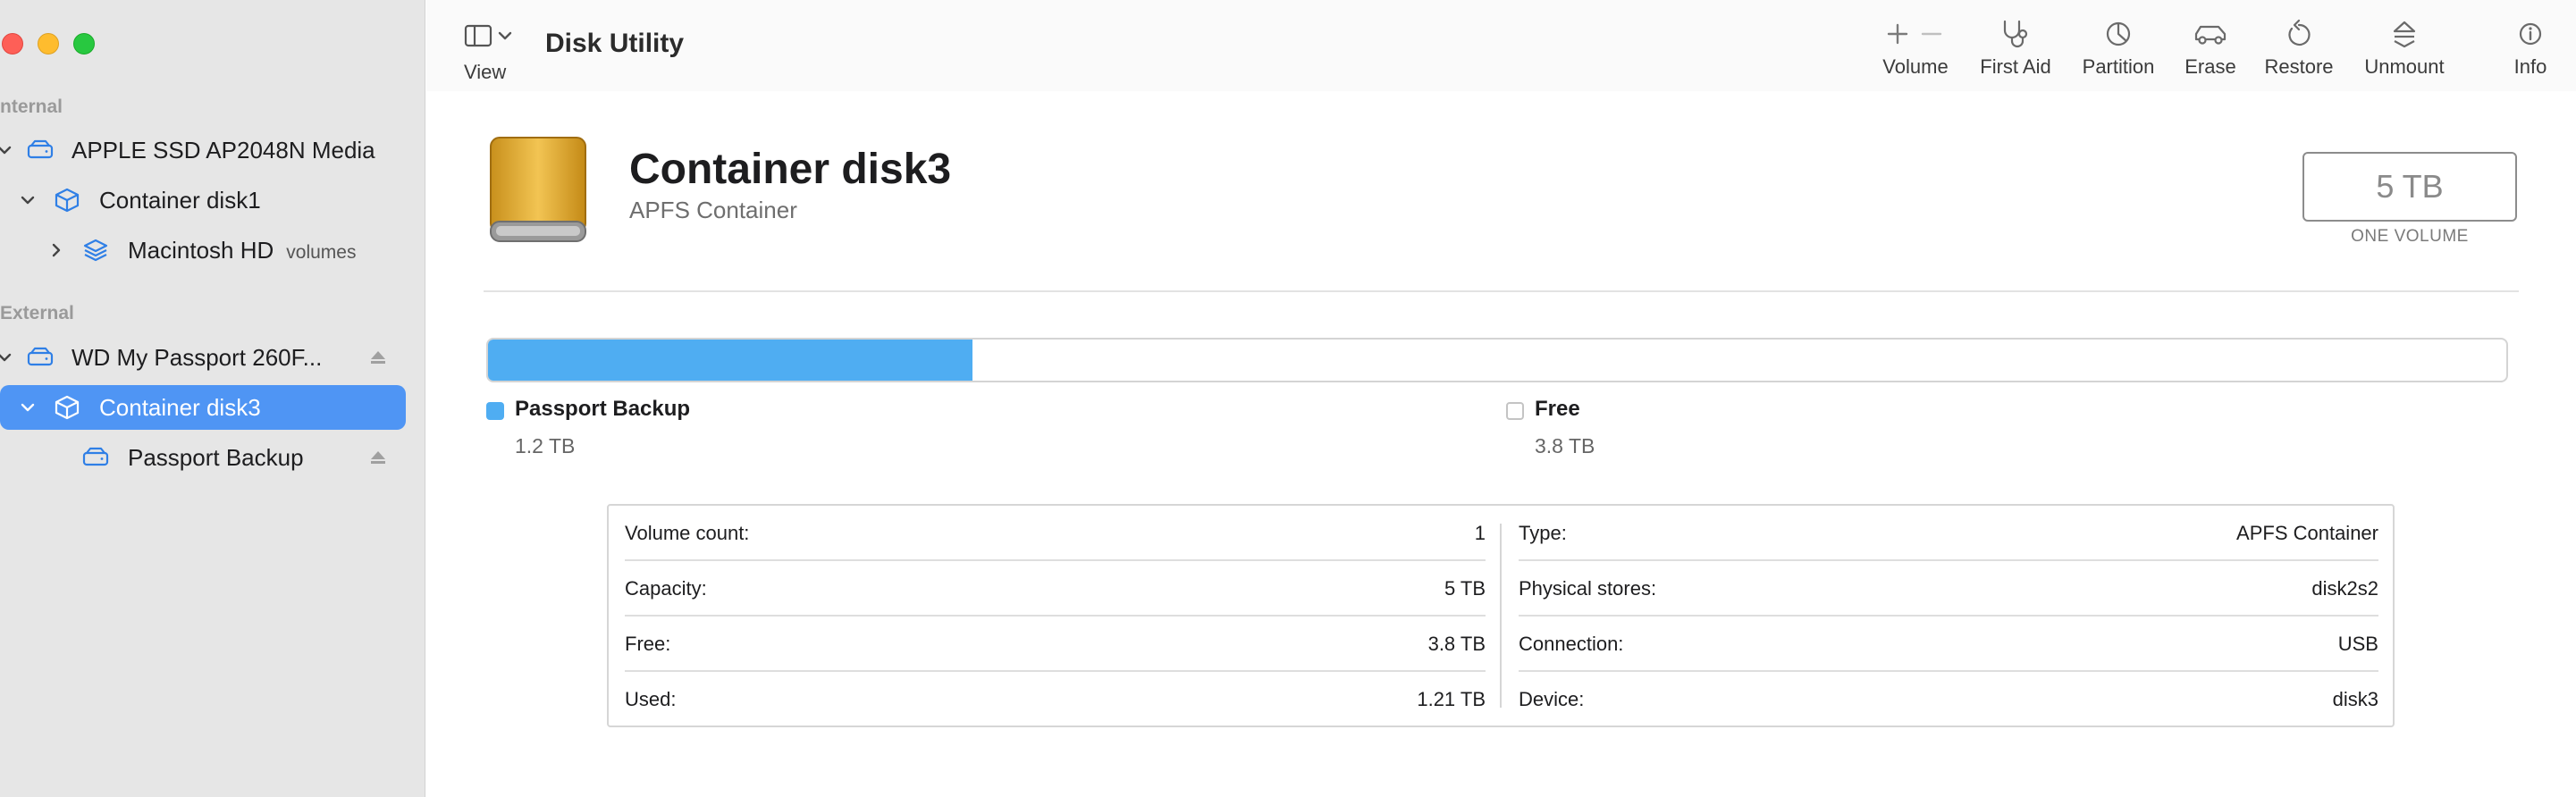 The width and height of the screenshot is (2576, 797). What do you see at coordinates (2404, 52) in the screenshot?
I see `unmount-button: Unmount` at bounding box center [2404, 52].